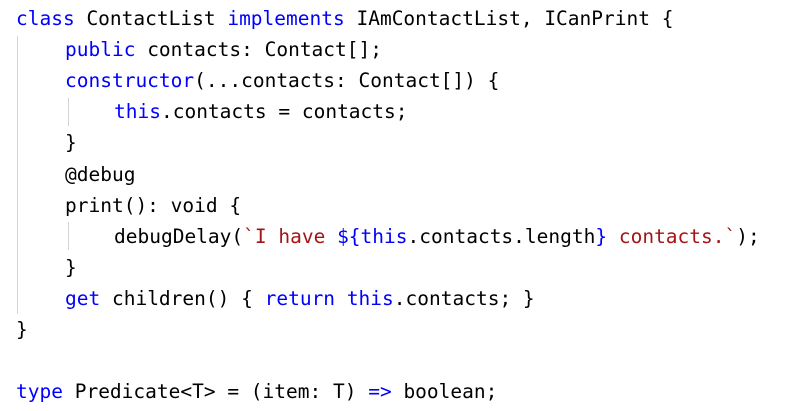 The height and width of the screenshot is (411, 800). I want to click on code-token: .contacts = contacts;, so click(284, 112).